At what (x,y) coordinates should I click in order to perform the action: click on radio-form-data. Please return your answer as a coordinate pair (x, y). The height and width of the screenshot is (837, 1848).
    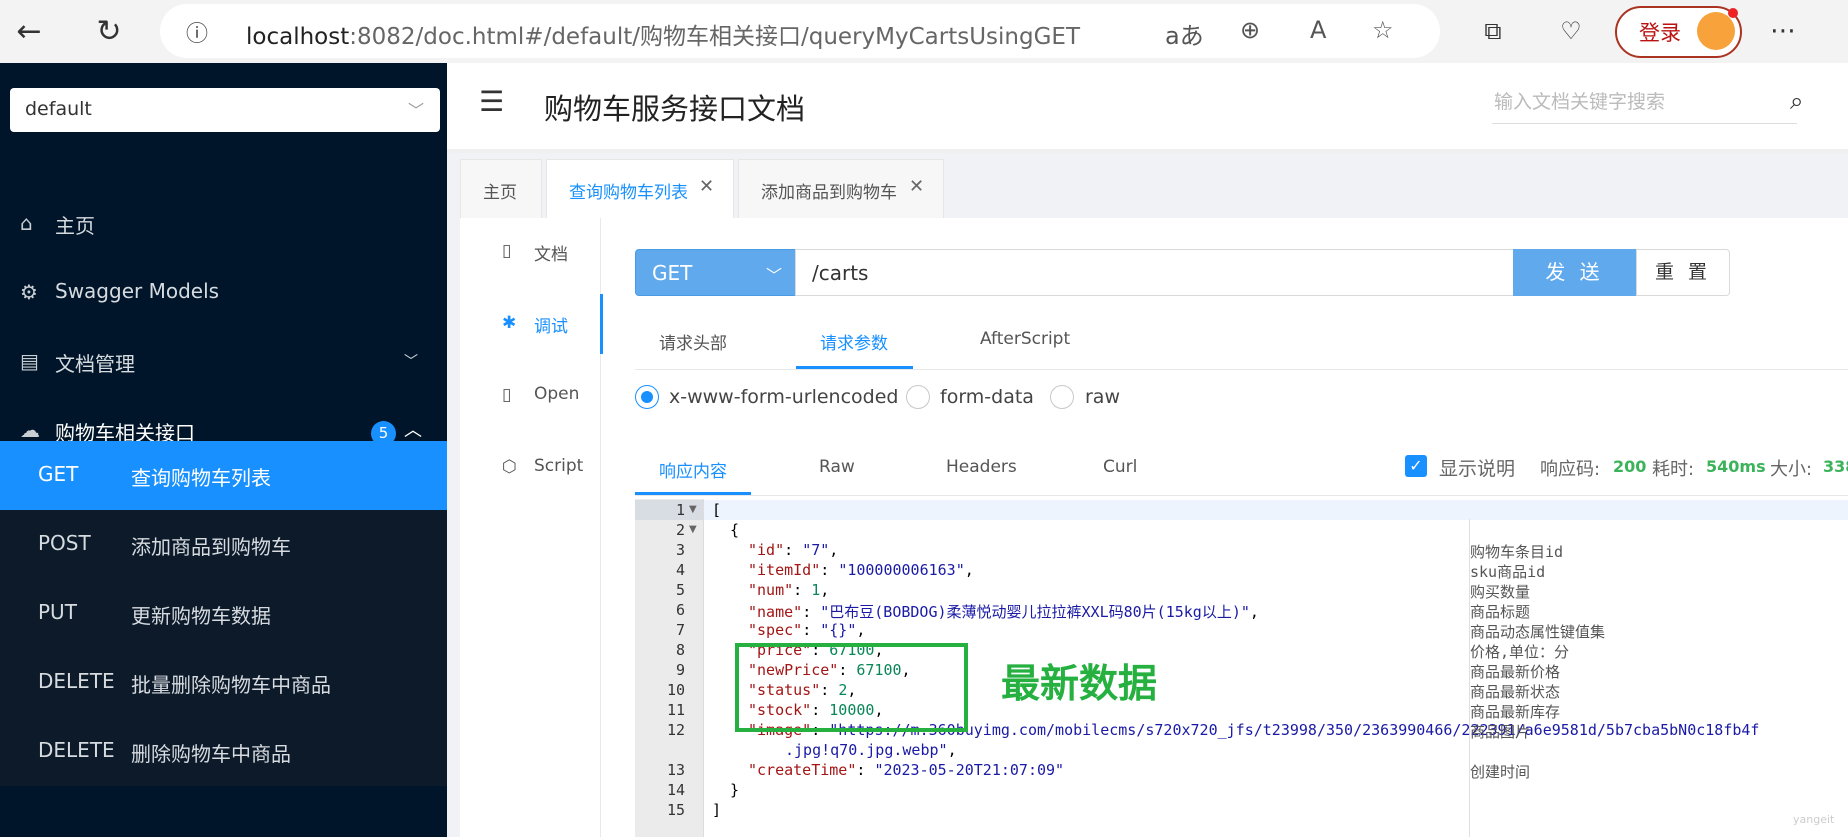
    Looking at the image, I should click on (918, 397).